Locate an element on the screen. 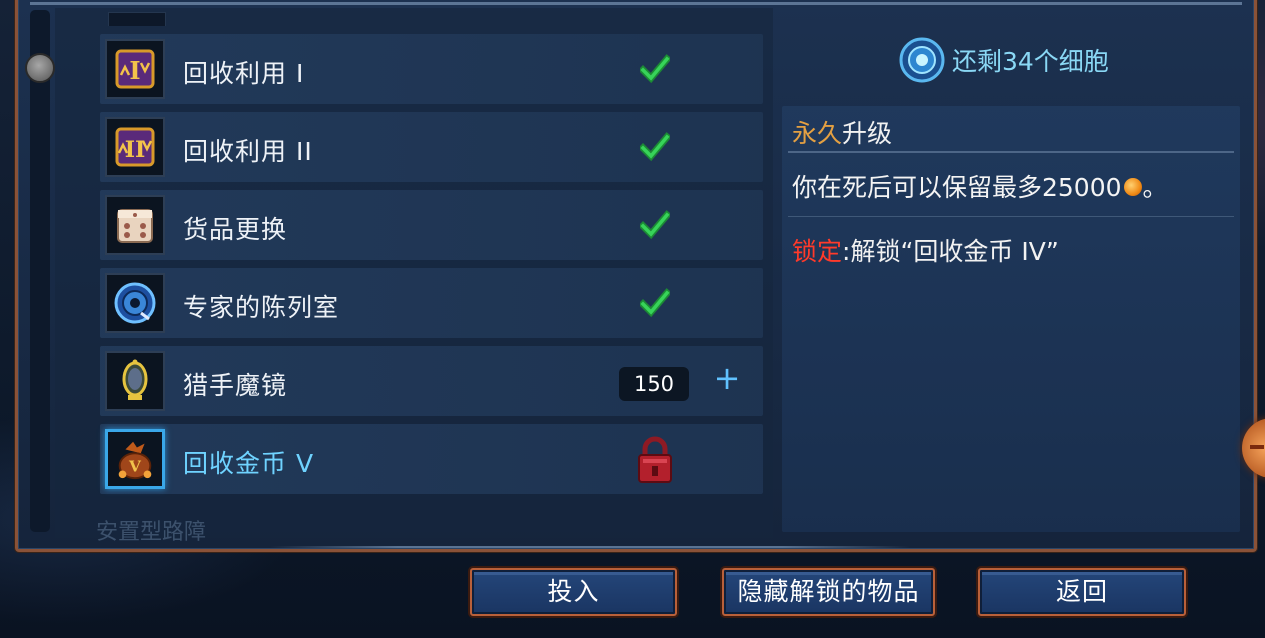 This screenshot has height=638, width=1265. detail-description-text: 你在死后可以保留最多25000 is located at coordinates (957, 187).